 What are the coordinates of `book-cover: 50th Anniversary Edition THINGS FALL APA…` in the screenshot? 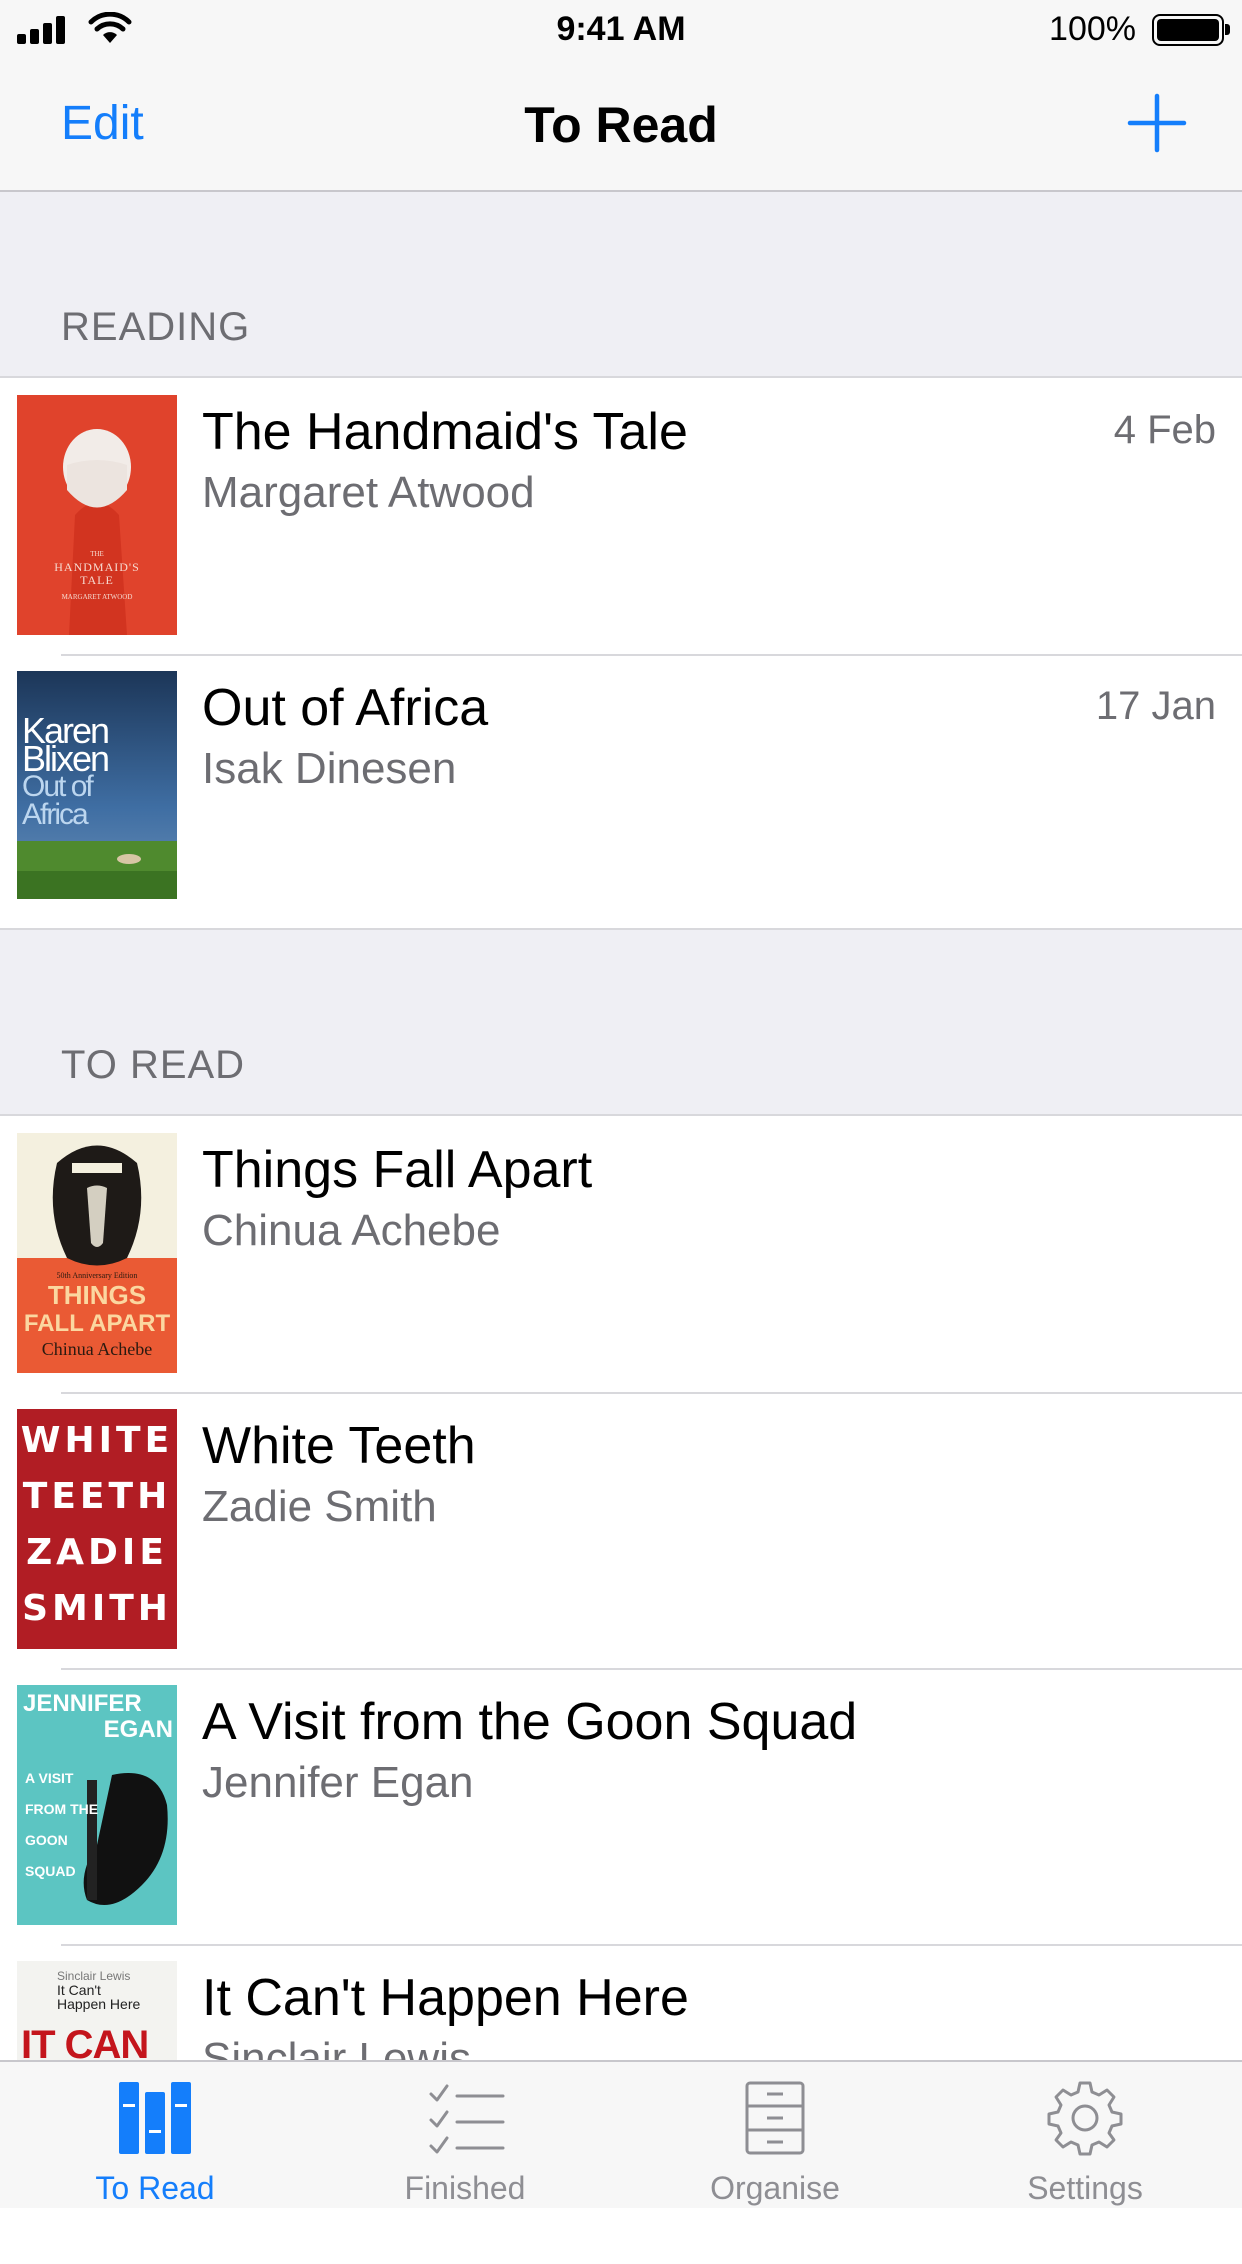 It's located at (97, 1253).